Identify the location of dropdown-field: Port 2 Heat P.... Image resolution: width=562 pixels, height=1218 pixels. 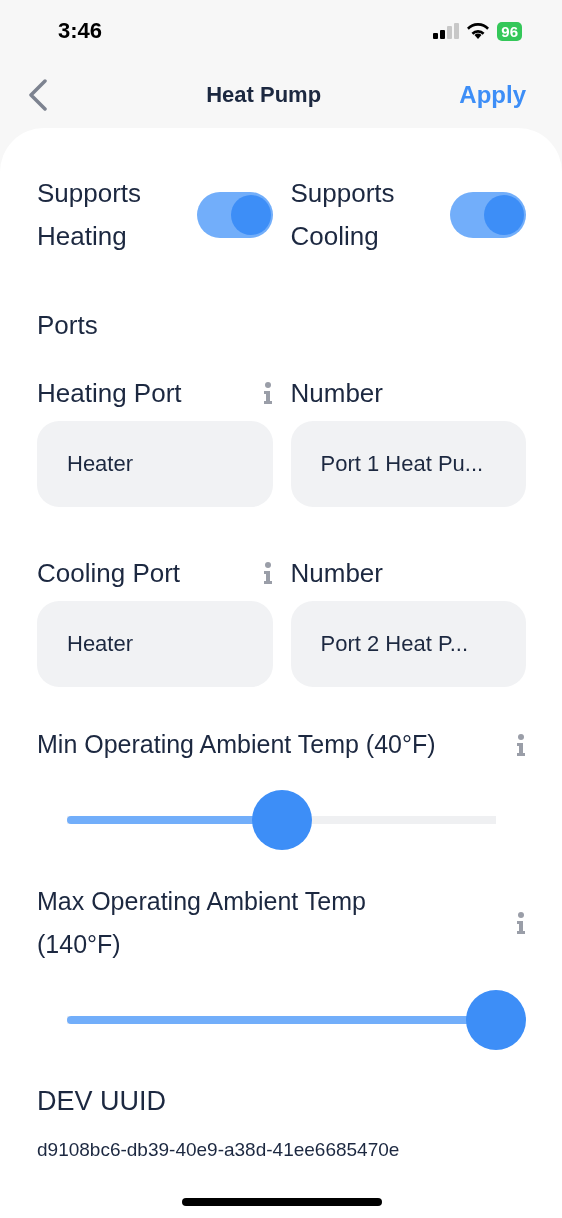
(408, 644).